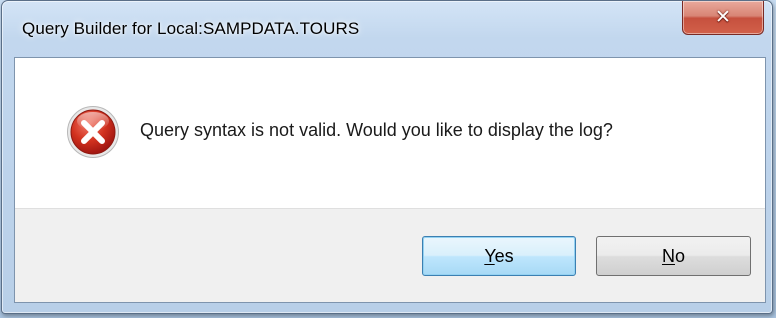 The image size is (776, 318). I want to click on error-icon, so click(93, 132).